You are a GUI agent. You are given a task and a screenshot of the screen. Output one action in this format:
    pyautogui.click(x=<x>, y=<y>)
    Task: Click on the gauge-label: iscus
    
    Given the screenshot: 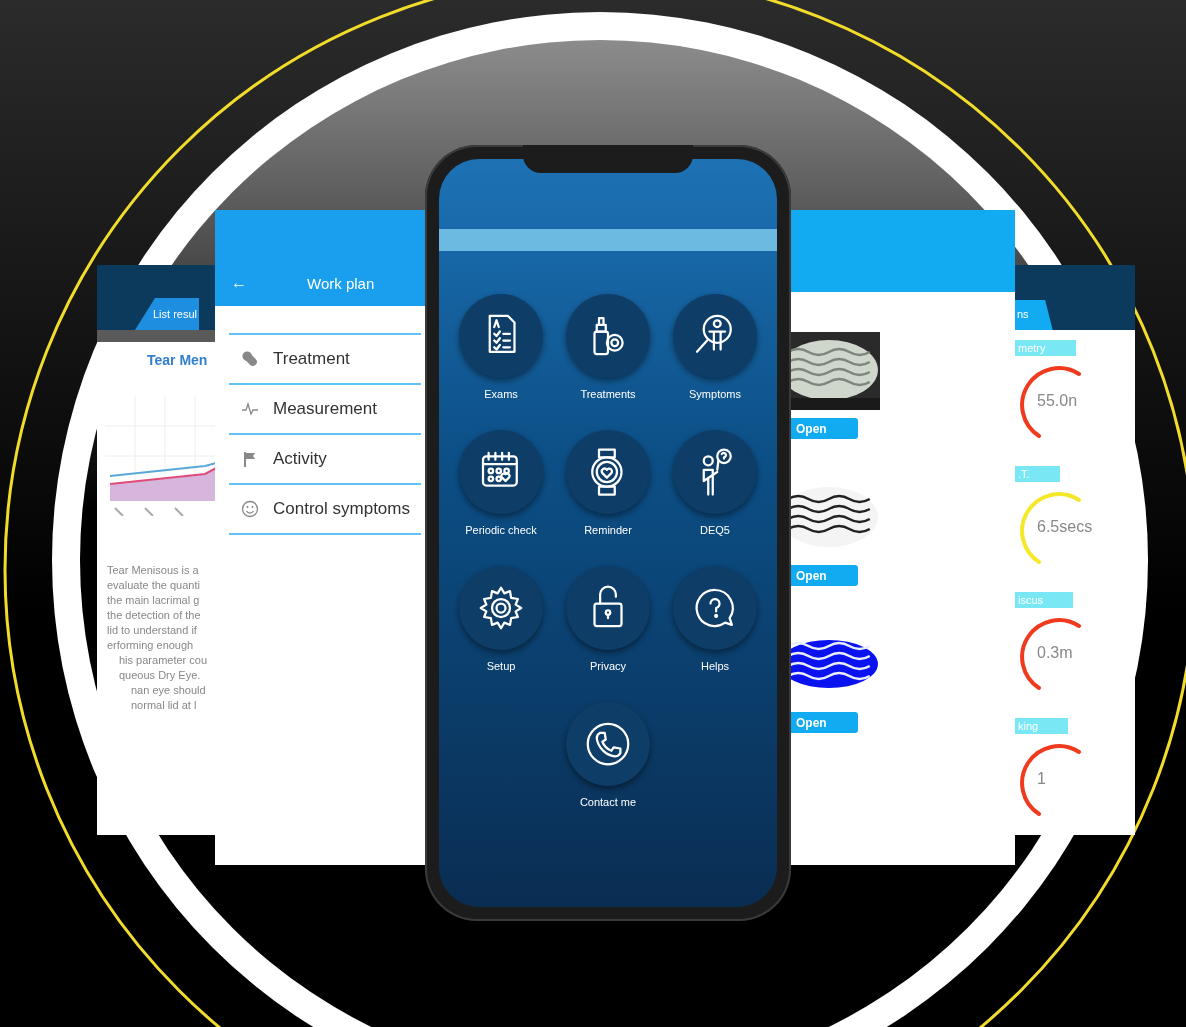 What is the action you would take?
    pyautogui.click(x=1044, y=600)
    